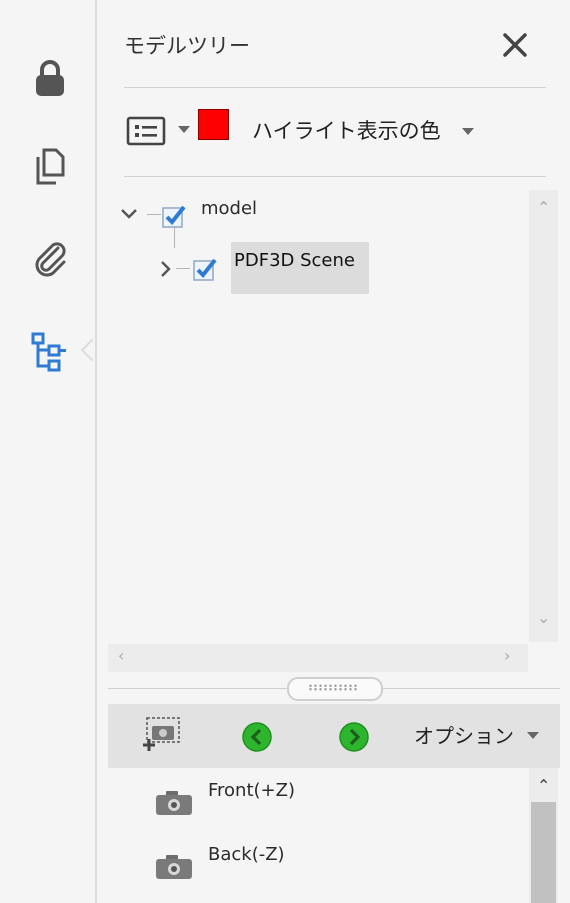 The width and height of the screenshot is (570, 903). I want to click on active-pointer, so click(92, 350).